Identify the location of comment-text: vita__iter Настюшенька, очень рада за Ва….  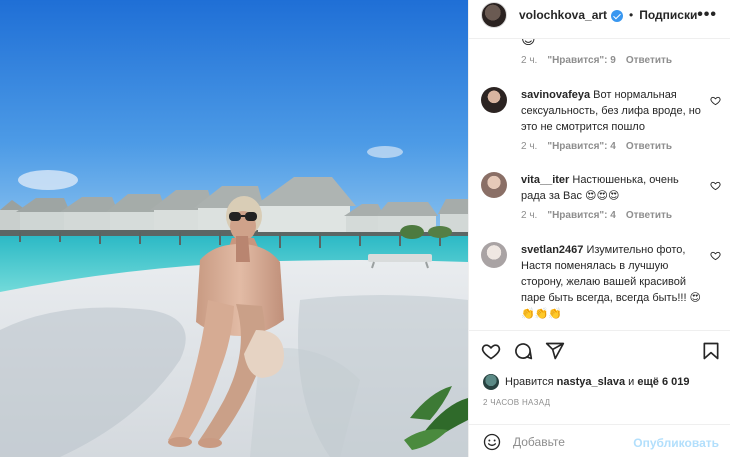
(612, 188).